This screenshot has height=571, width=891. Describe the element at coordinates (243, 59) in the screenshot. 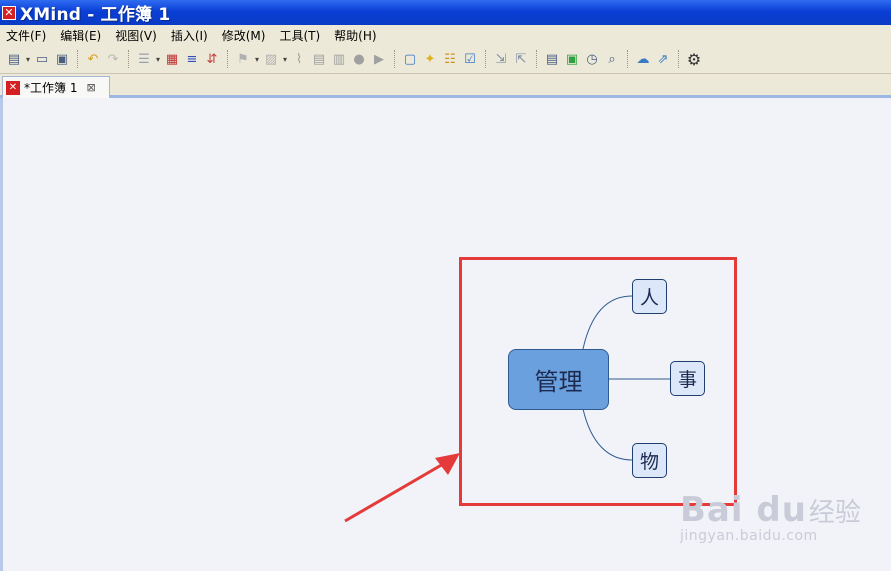

I see `marker-flag-icon: ⚑` at that location.